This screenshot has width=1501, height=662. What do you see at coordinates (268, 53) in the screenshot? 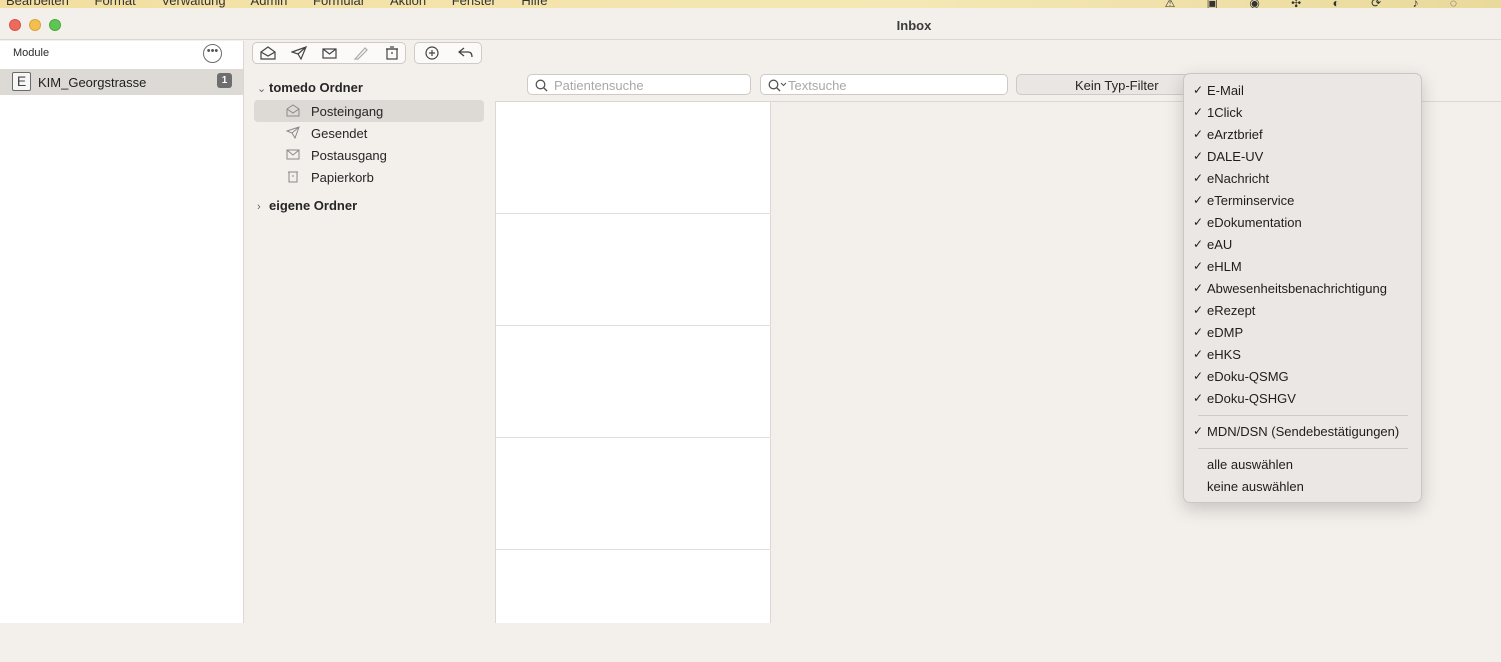
I see `receive-button` at bounding box center [268, 53].